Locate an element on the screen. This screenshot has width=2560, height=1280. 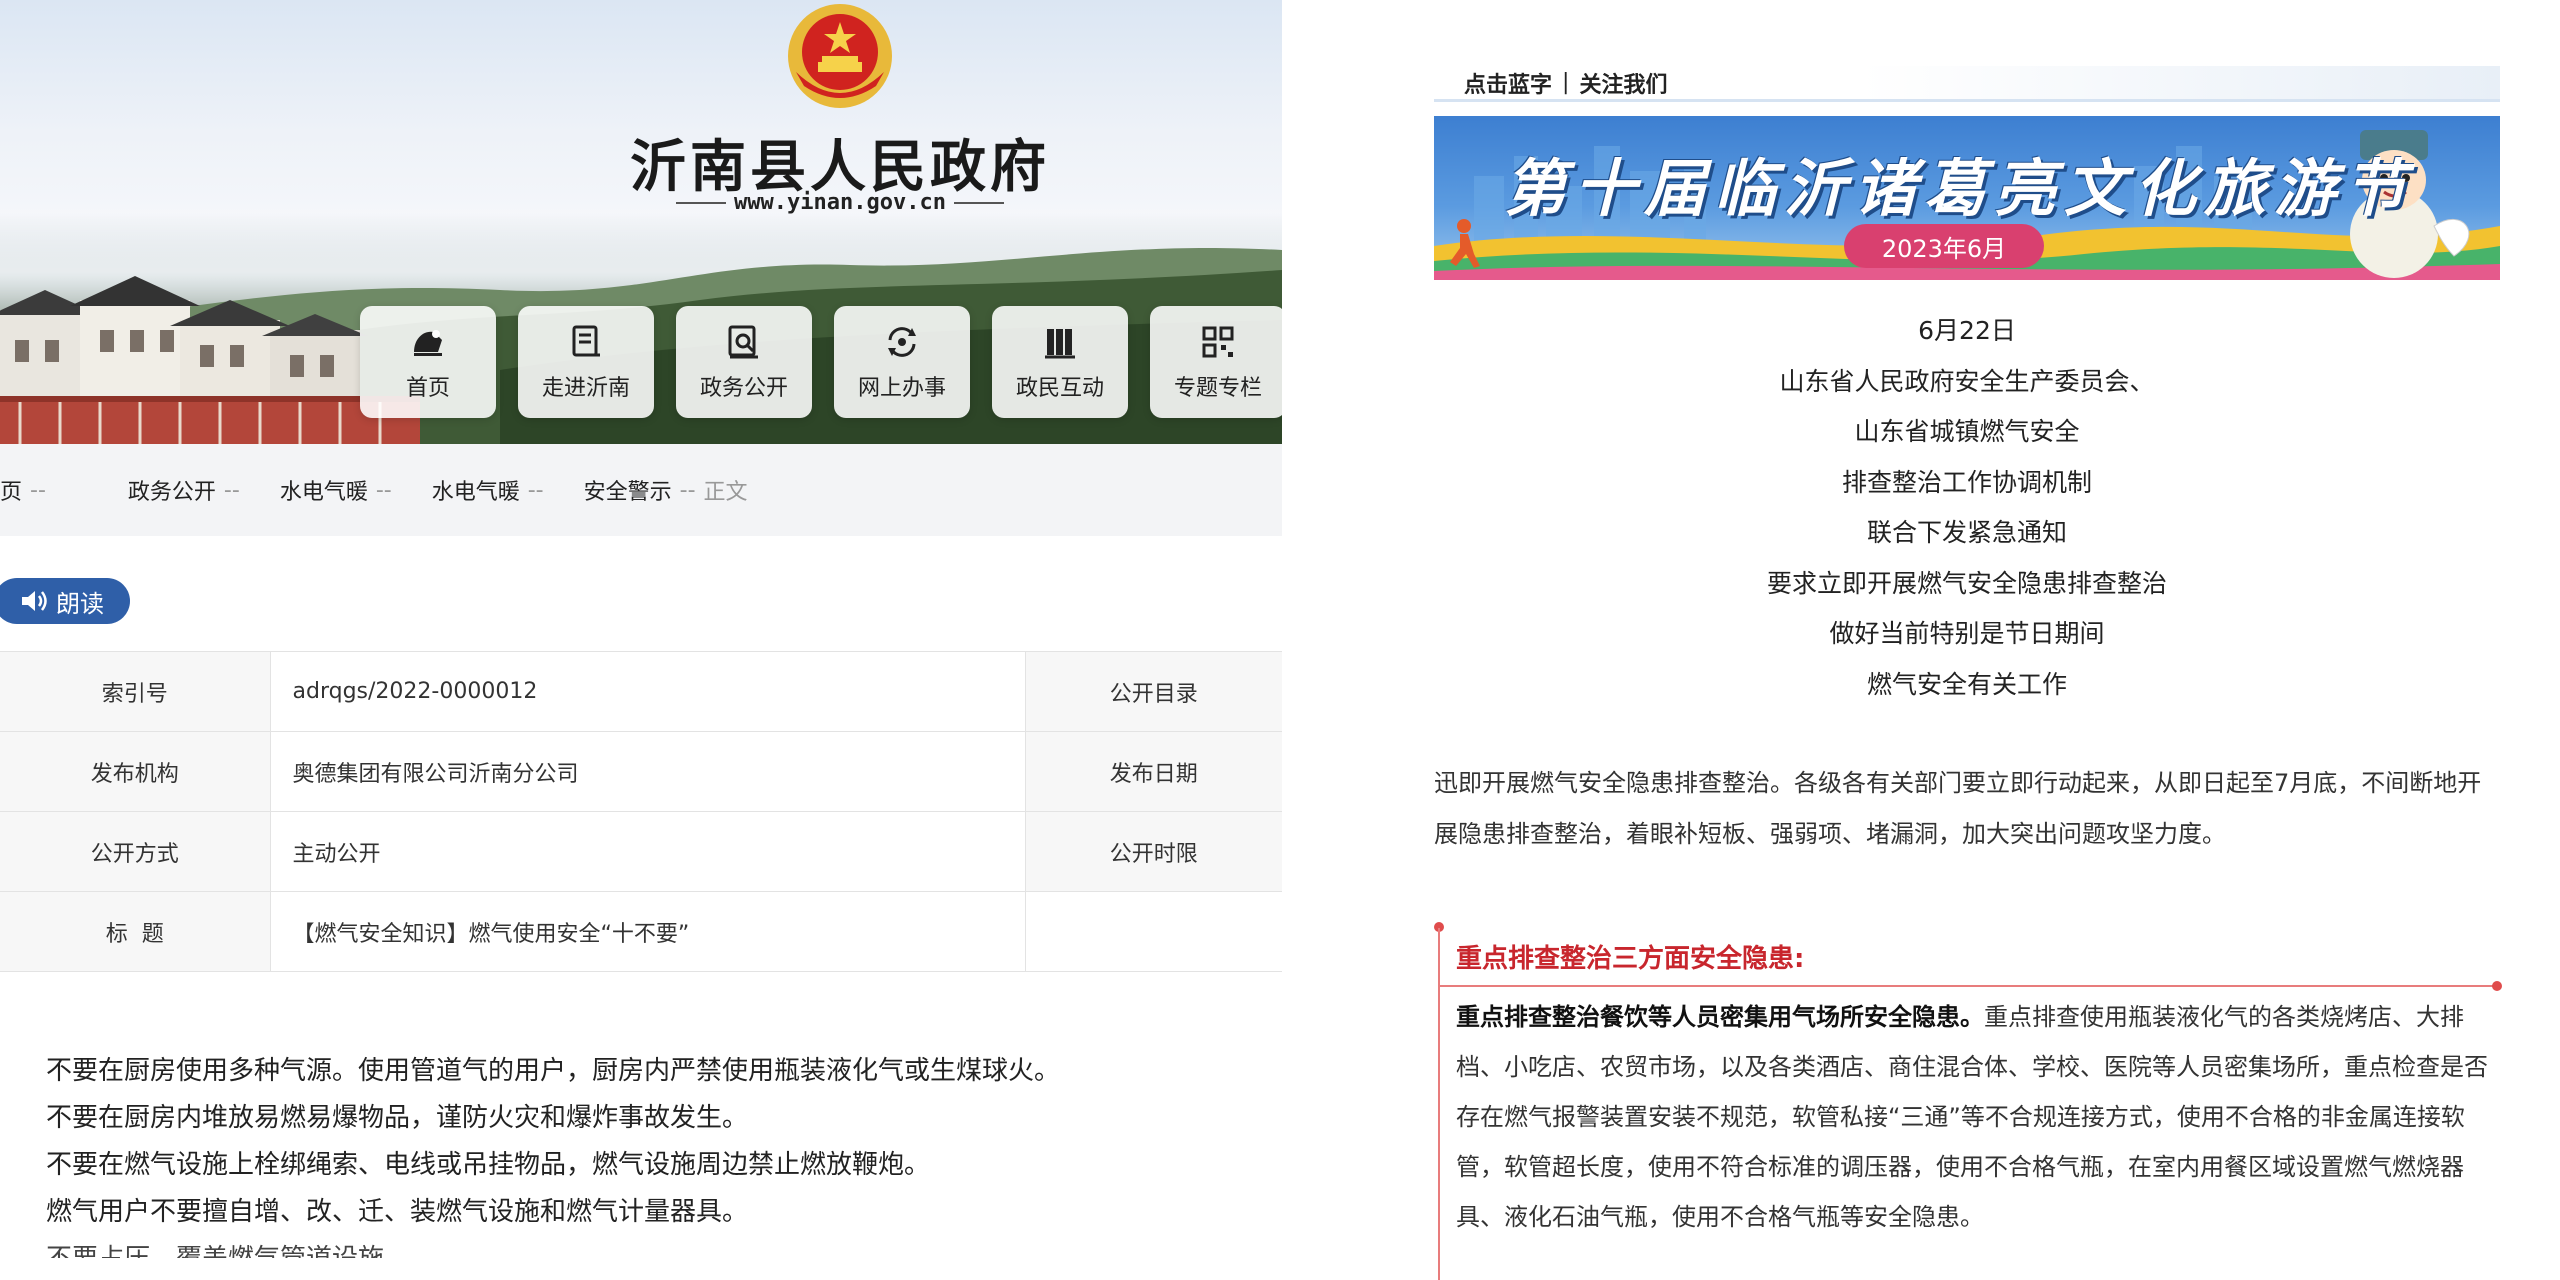
table-label: 公开目录 is located at coordinates (1153, 691).